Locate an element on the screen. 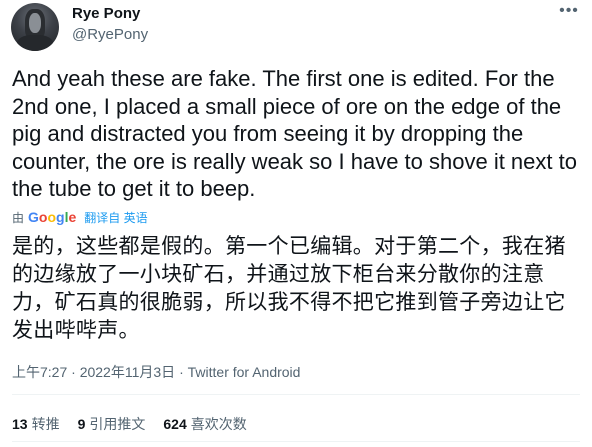 This screenshot has height=447, width=592. avatar is located at coordinates (35, 27).